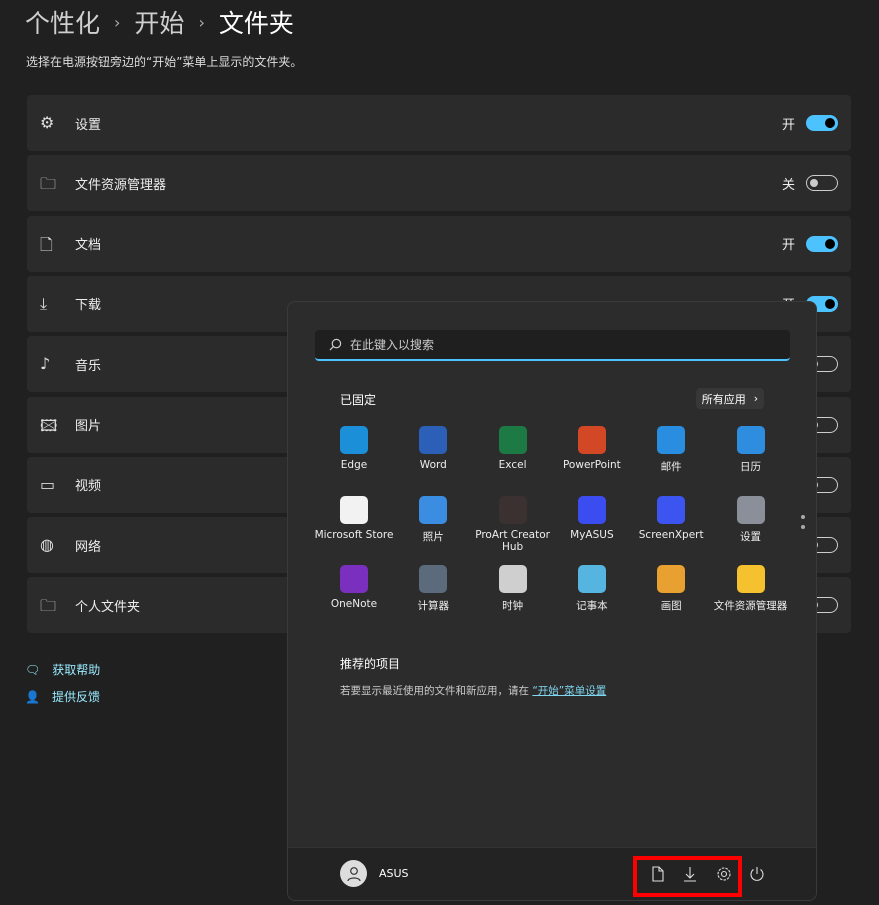  I want to click on app-label: Word, so click(433, 465).